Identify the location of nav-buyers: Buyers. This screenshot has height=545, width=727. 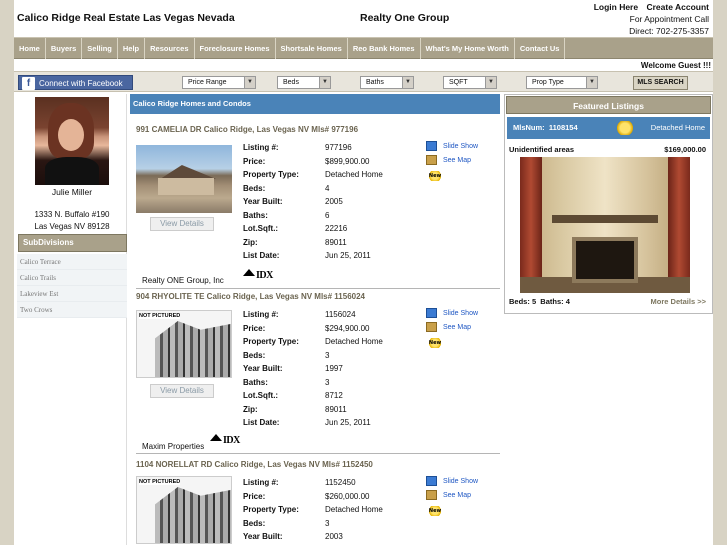
(64, 48).